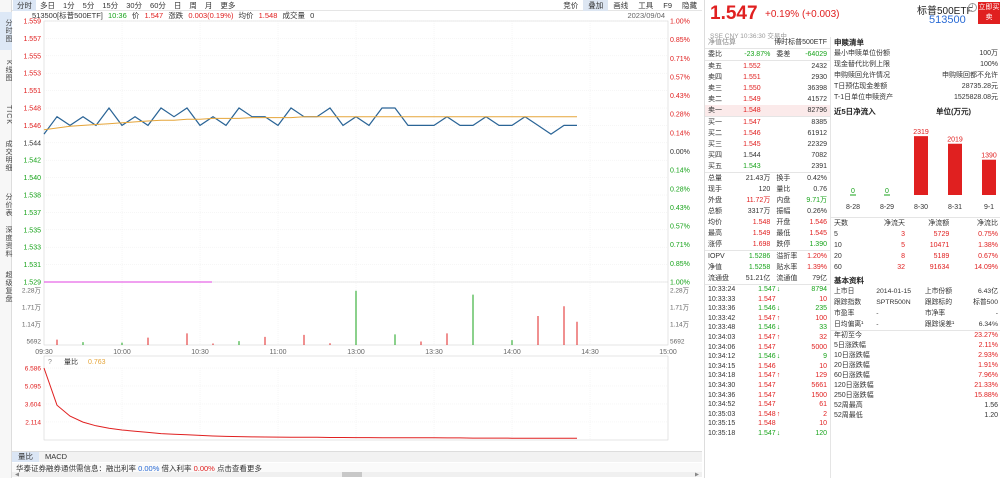 The width and height of the screenshot is (1000, 478). Describe the element at coordinates (715, 122) in the screenshot. I see `cell: 买一` at that location.